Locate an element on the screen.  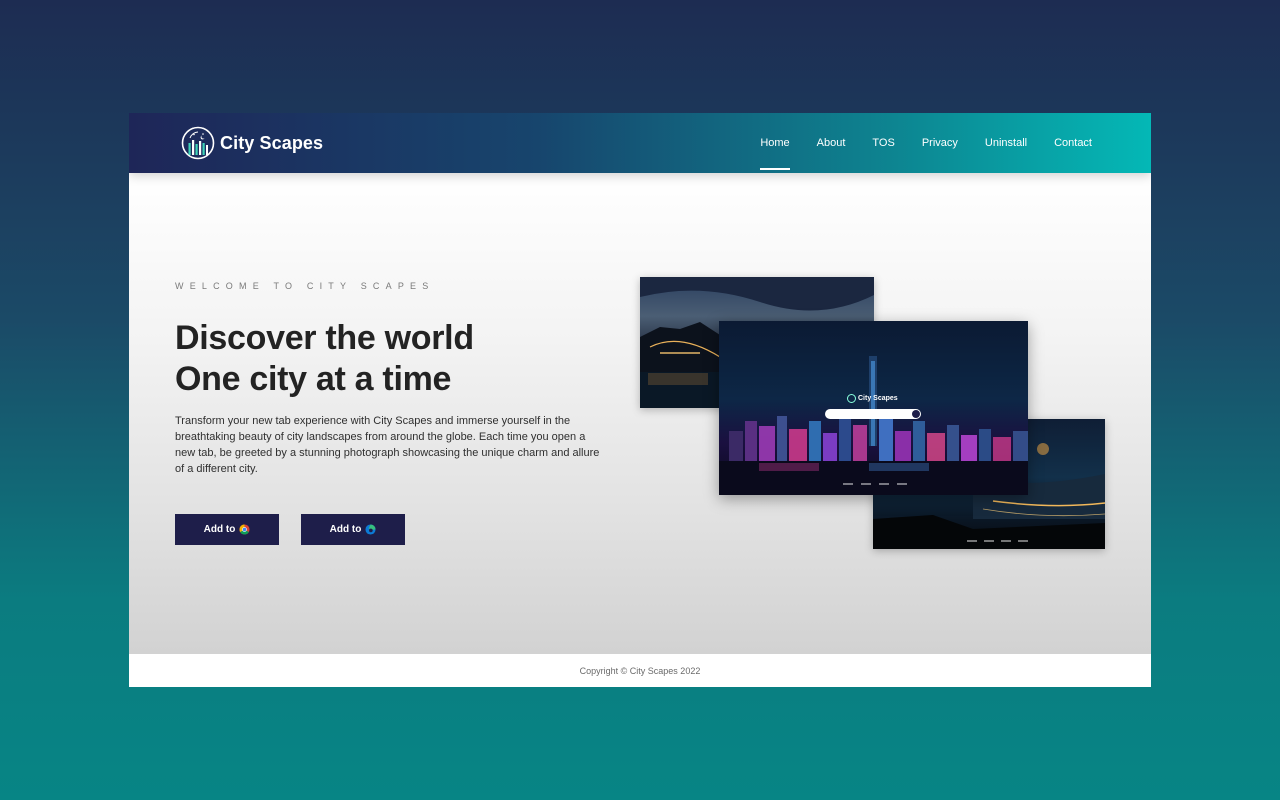
edge-icon is located at coordinates (370, 529).